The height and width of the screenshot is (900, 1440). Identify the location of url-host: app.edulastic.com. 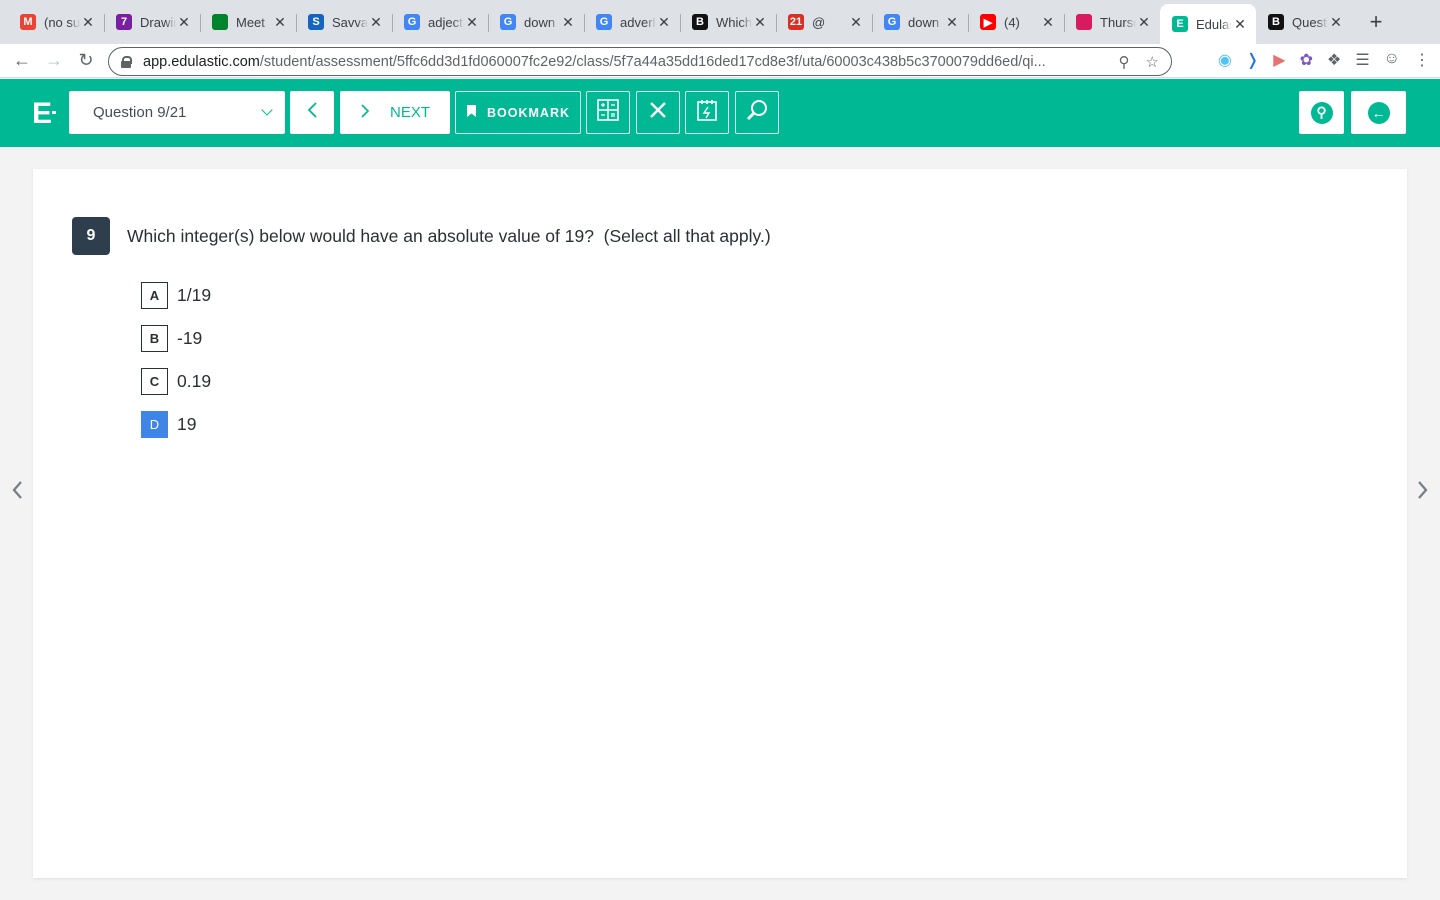
(201, 61).